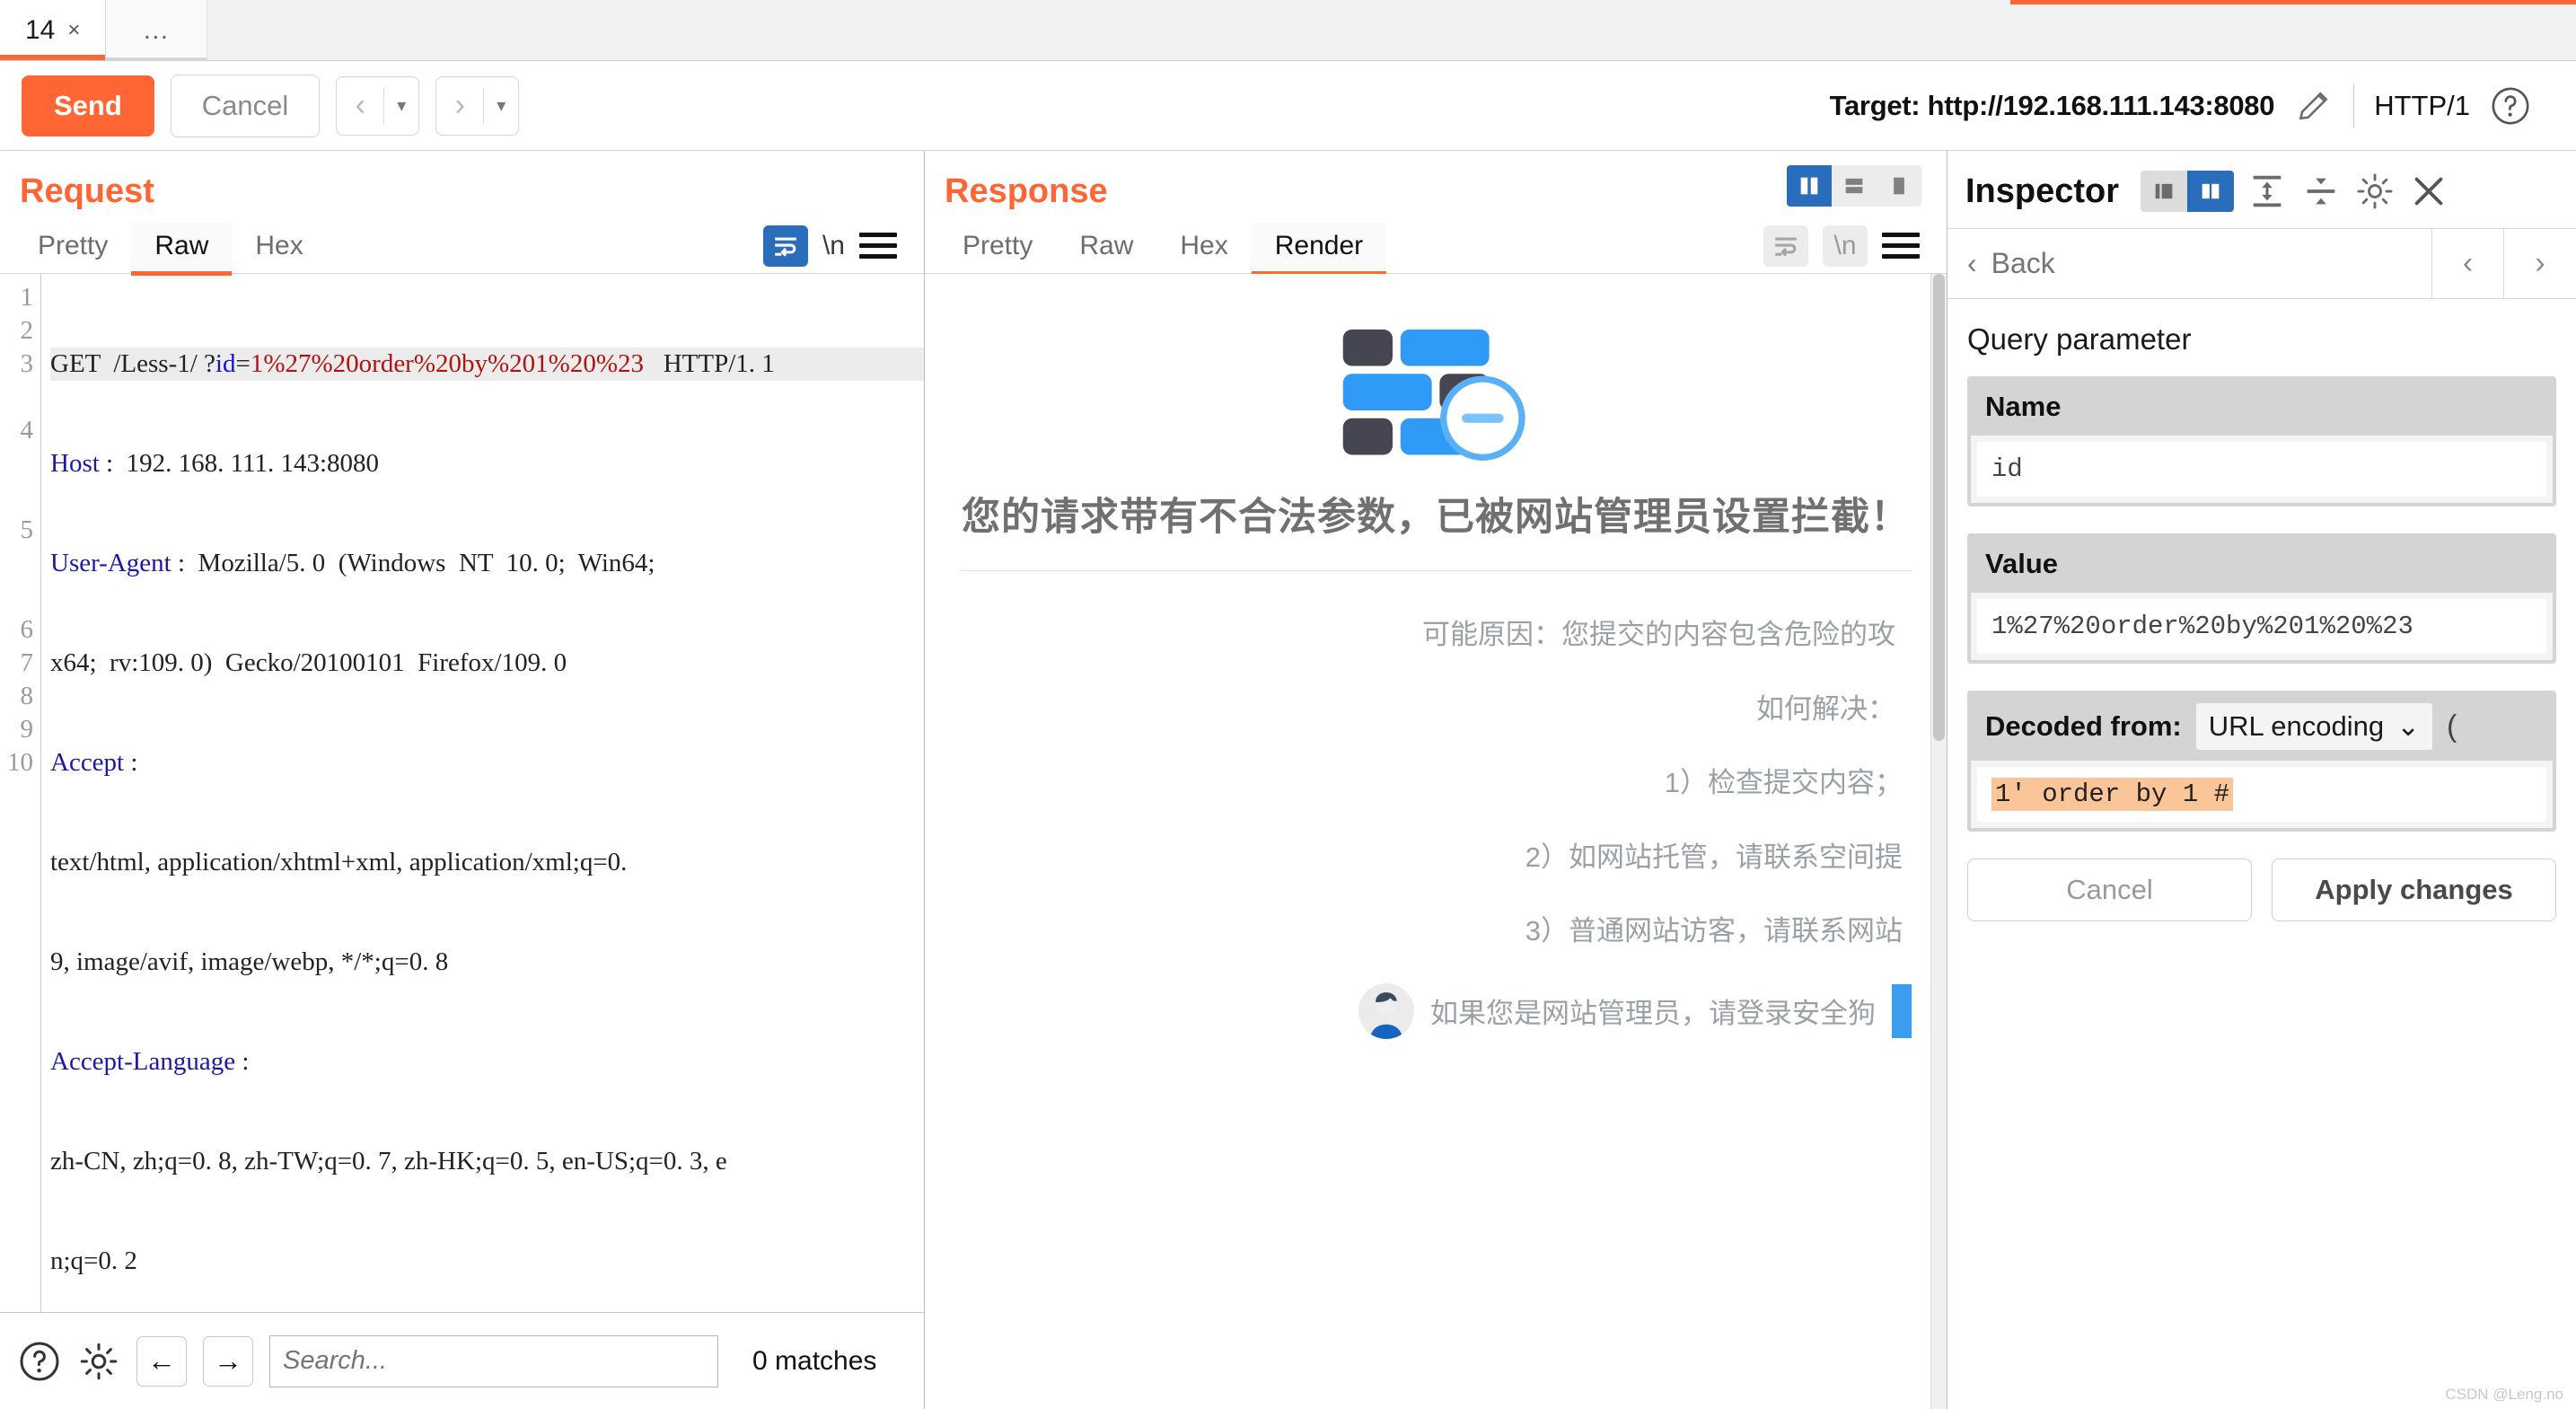 The image size is (2576, 1409). Describe the element at coordinates (1386, 1010) in the screenshot. I see `avatar` at that location.